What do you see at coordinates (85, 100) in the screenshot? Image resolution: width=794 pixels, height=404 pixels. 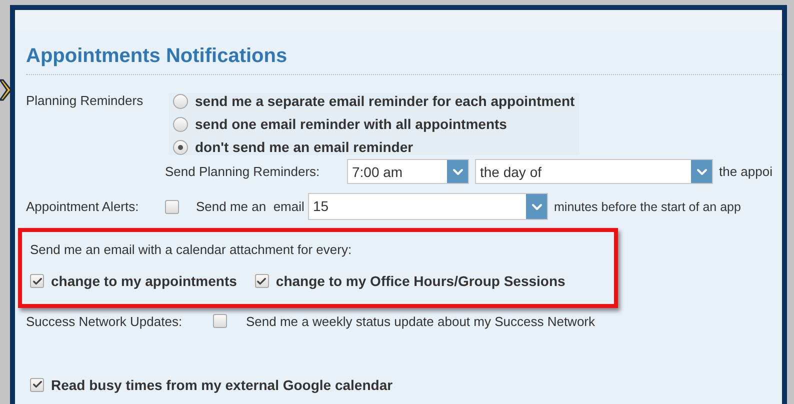 I see `field-label: Planning Reminders` at bounding box center [85, 100].